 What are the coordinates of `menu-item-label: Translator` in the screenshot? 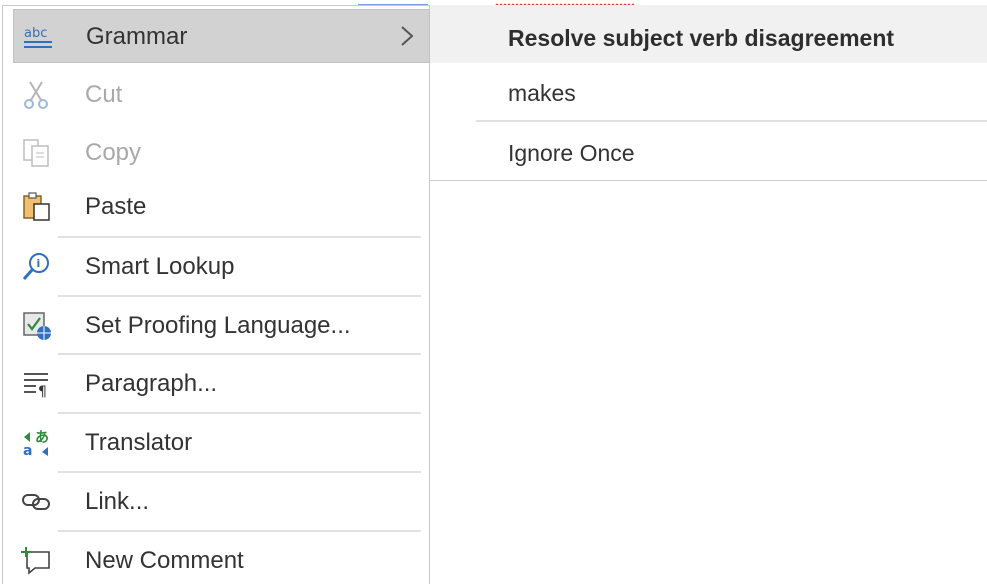 It's located at (139, 442).